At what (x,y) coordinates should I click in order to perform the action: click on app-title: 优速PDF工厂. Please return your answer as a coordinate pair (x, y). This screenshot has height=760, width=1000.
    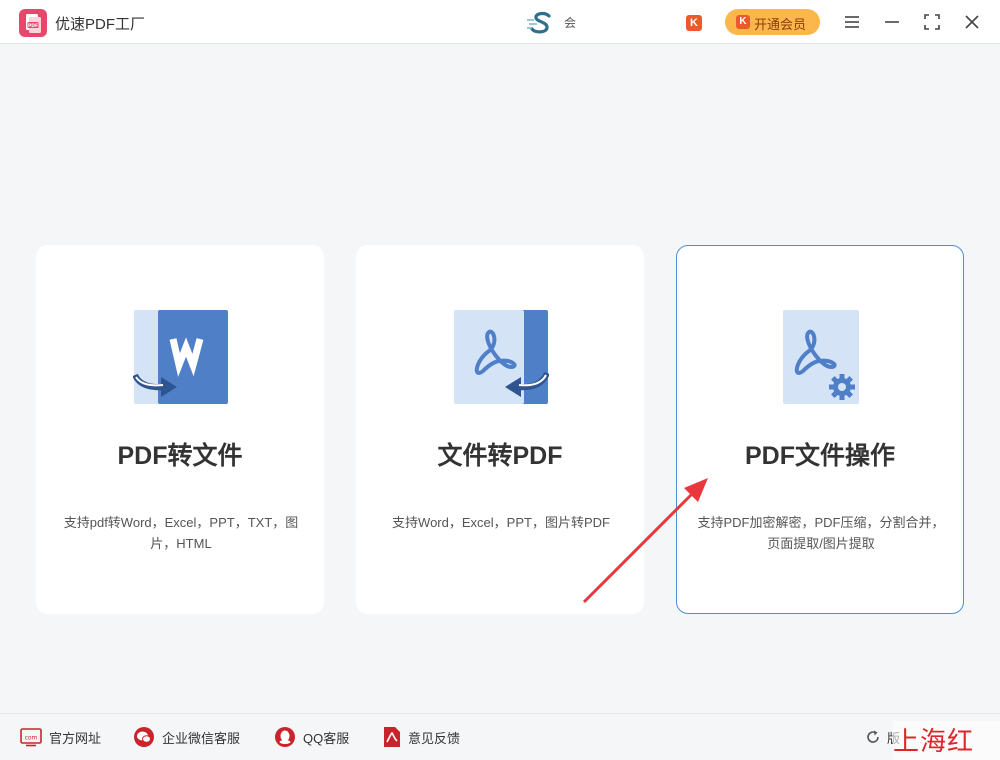
    Looking at the image, I should click on (100, 24).